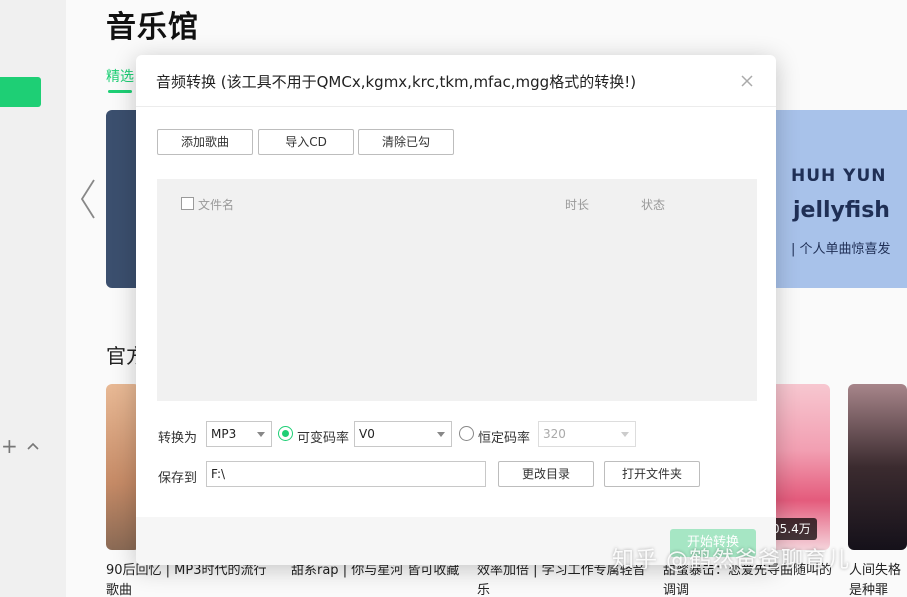 The height and width of the screenshot is (597, 907). I want to click on import-cd-button: 导入CD, so click(306, 142).